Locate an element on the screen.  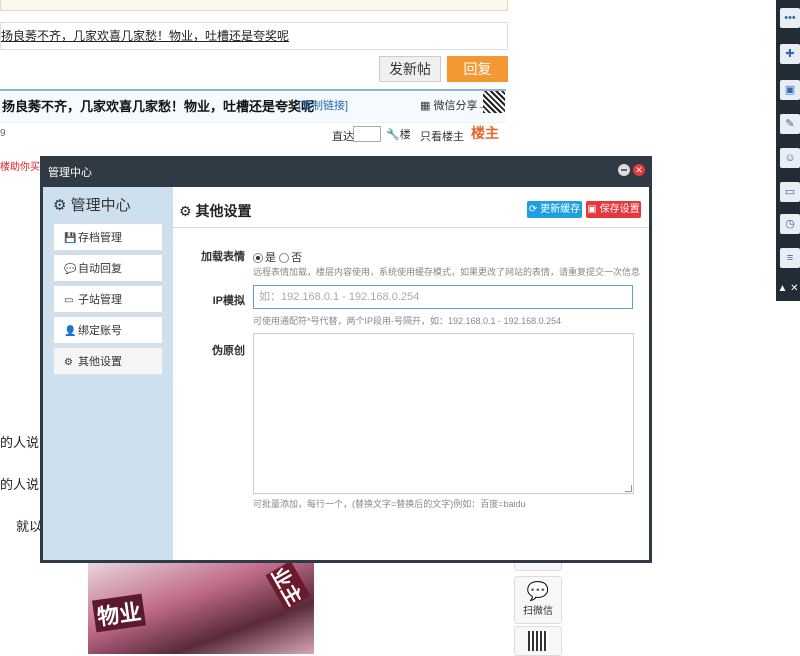
gears-icon: ⚙ is located at coordinates (60, 205).